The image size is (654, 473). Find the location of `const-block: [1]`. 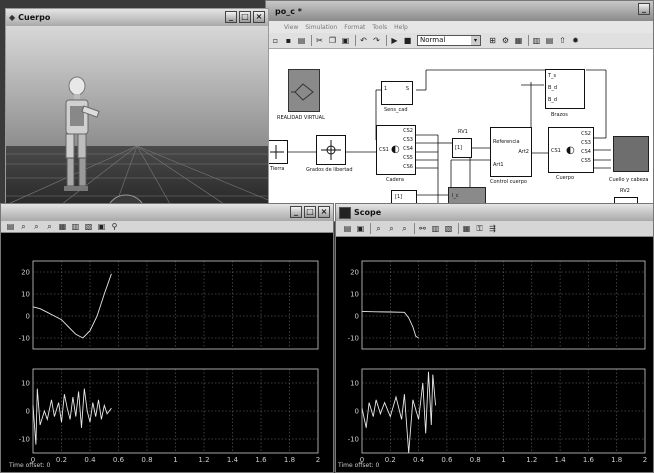

const-block: [1] is located at coordinates (404, 197).